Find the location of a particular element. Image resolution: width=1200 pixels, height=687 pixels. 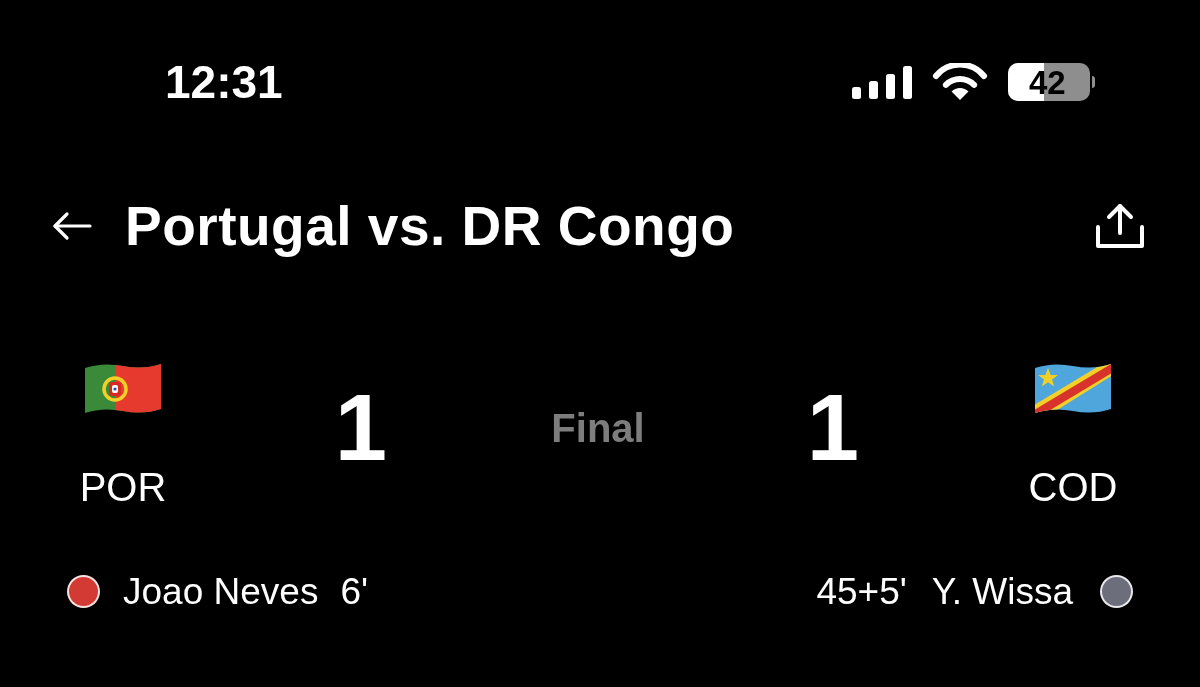

team-code: POR is located at coordinates (123, 487).